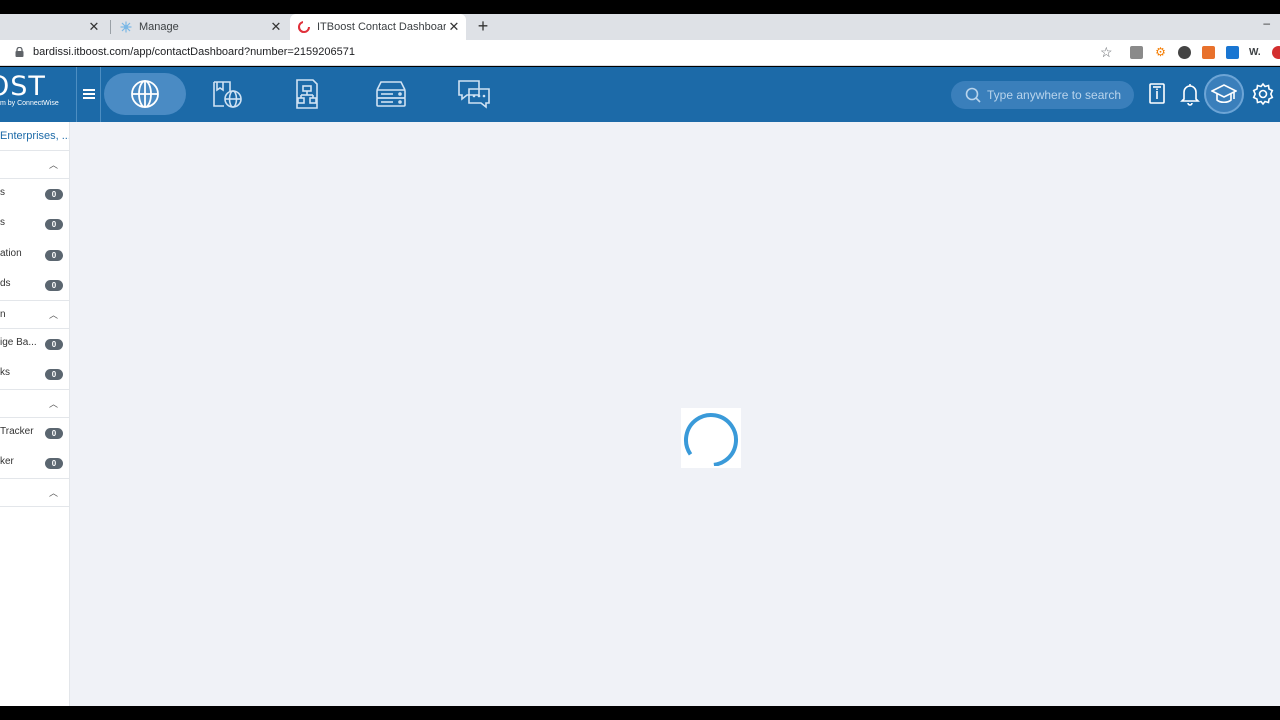 The image size is (1280, 720). I want to click on tab-title: Manage, so click(159, 27).